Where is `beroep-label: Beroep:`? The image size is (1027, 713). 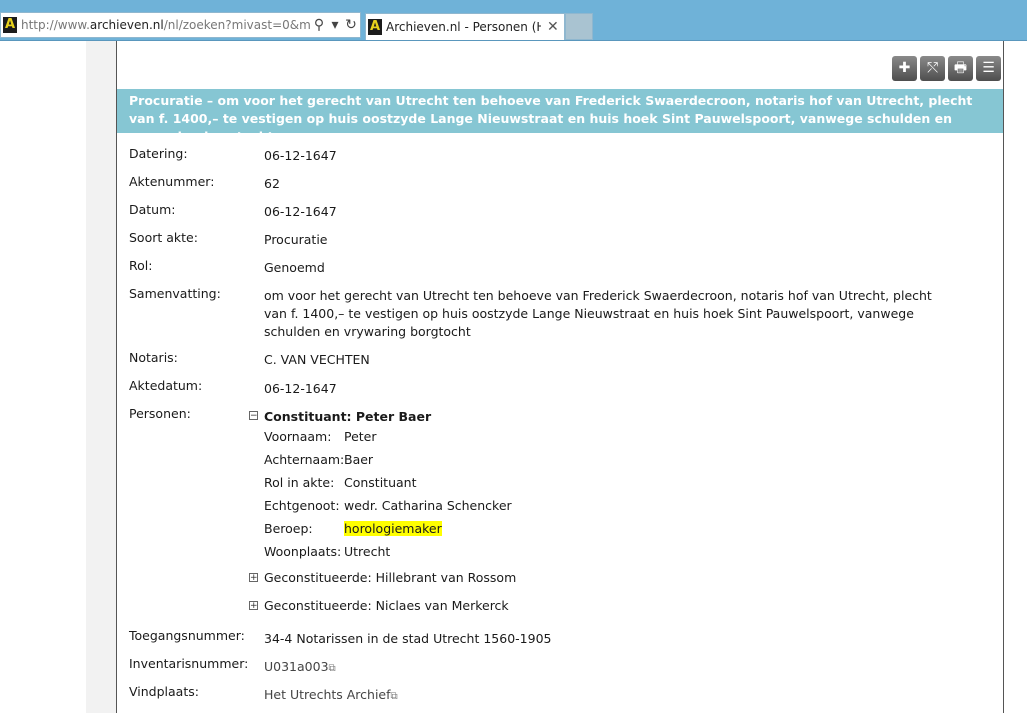
beroep-label: Beroep: is located at coordinates (288, 528).